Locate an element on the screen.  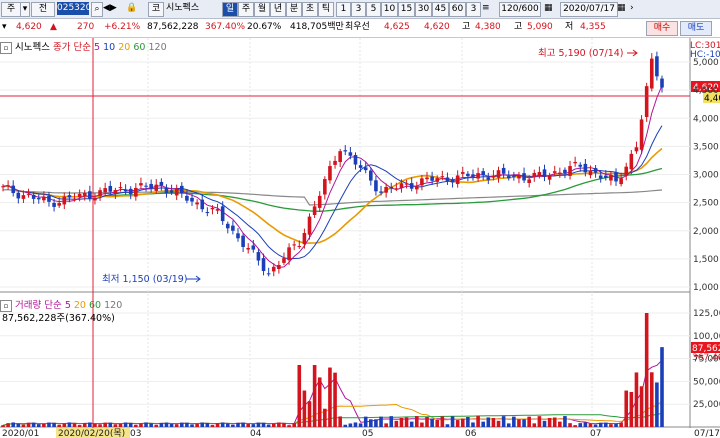
minute-5-button: 5 is located at coordinates (373, 9).